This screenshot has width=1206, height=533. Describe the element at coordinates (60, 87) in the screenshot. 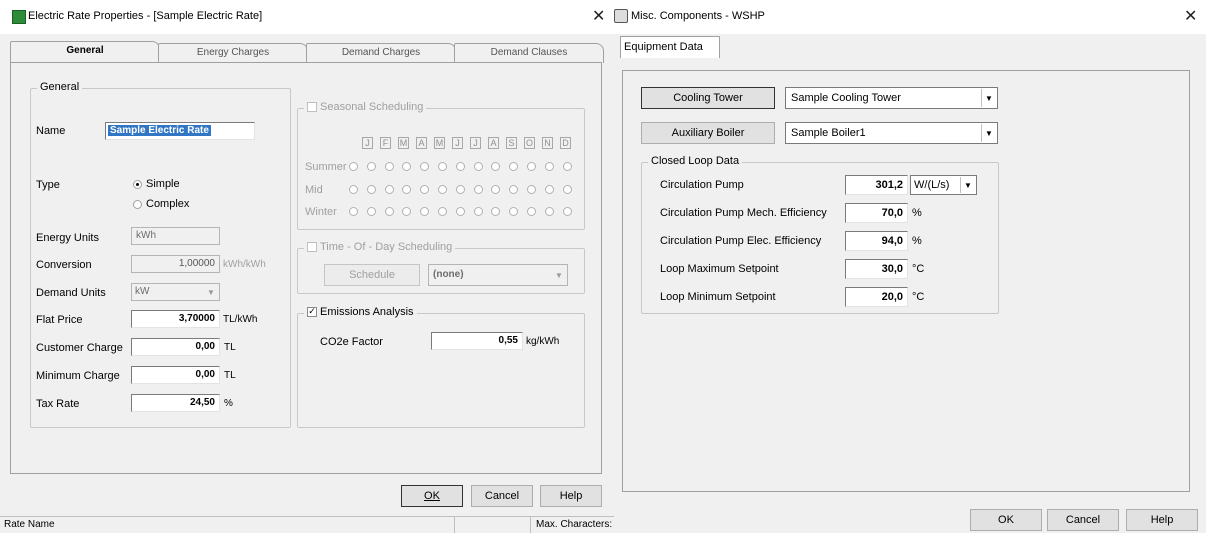

I see `general-legend: General` at that location.